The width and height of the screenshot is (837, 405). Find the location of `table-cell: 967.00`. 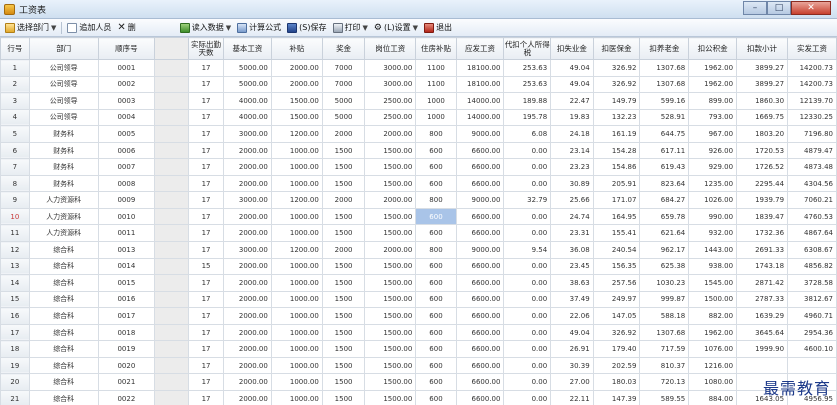

table-cell: 967.00 is located at coordinates (713, 134).